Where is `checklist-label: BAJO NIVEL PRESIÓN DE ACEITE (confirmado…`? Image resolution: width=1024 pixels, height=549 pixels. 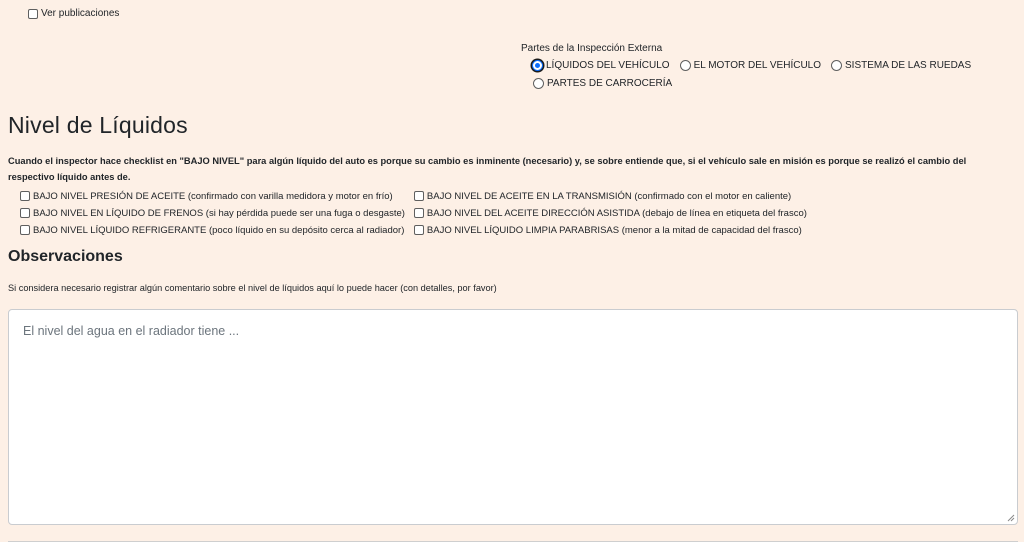 checklist-label: BAJO NIVEL PRESIÓN DE ACEITE (confirmado… is located at coordinates (213, 196).